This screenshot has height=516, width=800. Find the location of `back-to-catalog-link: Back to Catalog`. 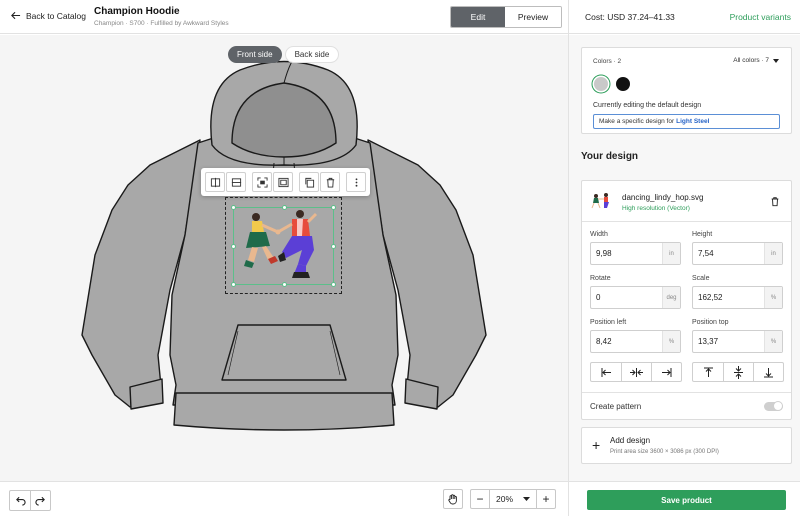

back-to-catalog-link: Back to Catalog is located at coordinates (48, 15).